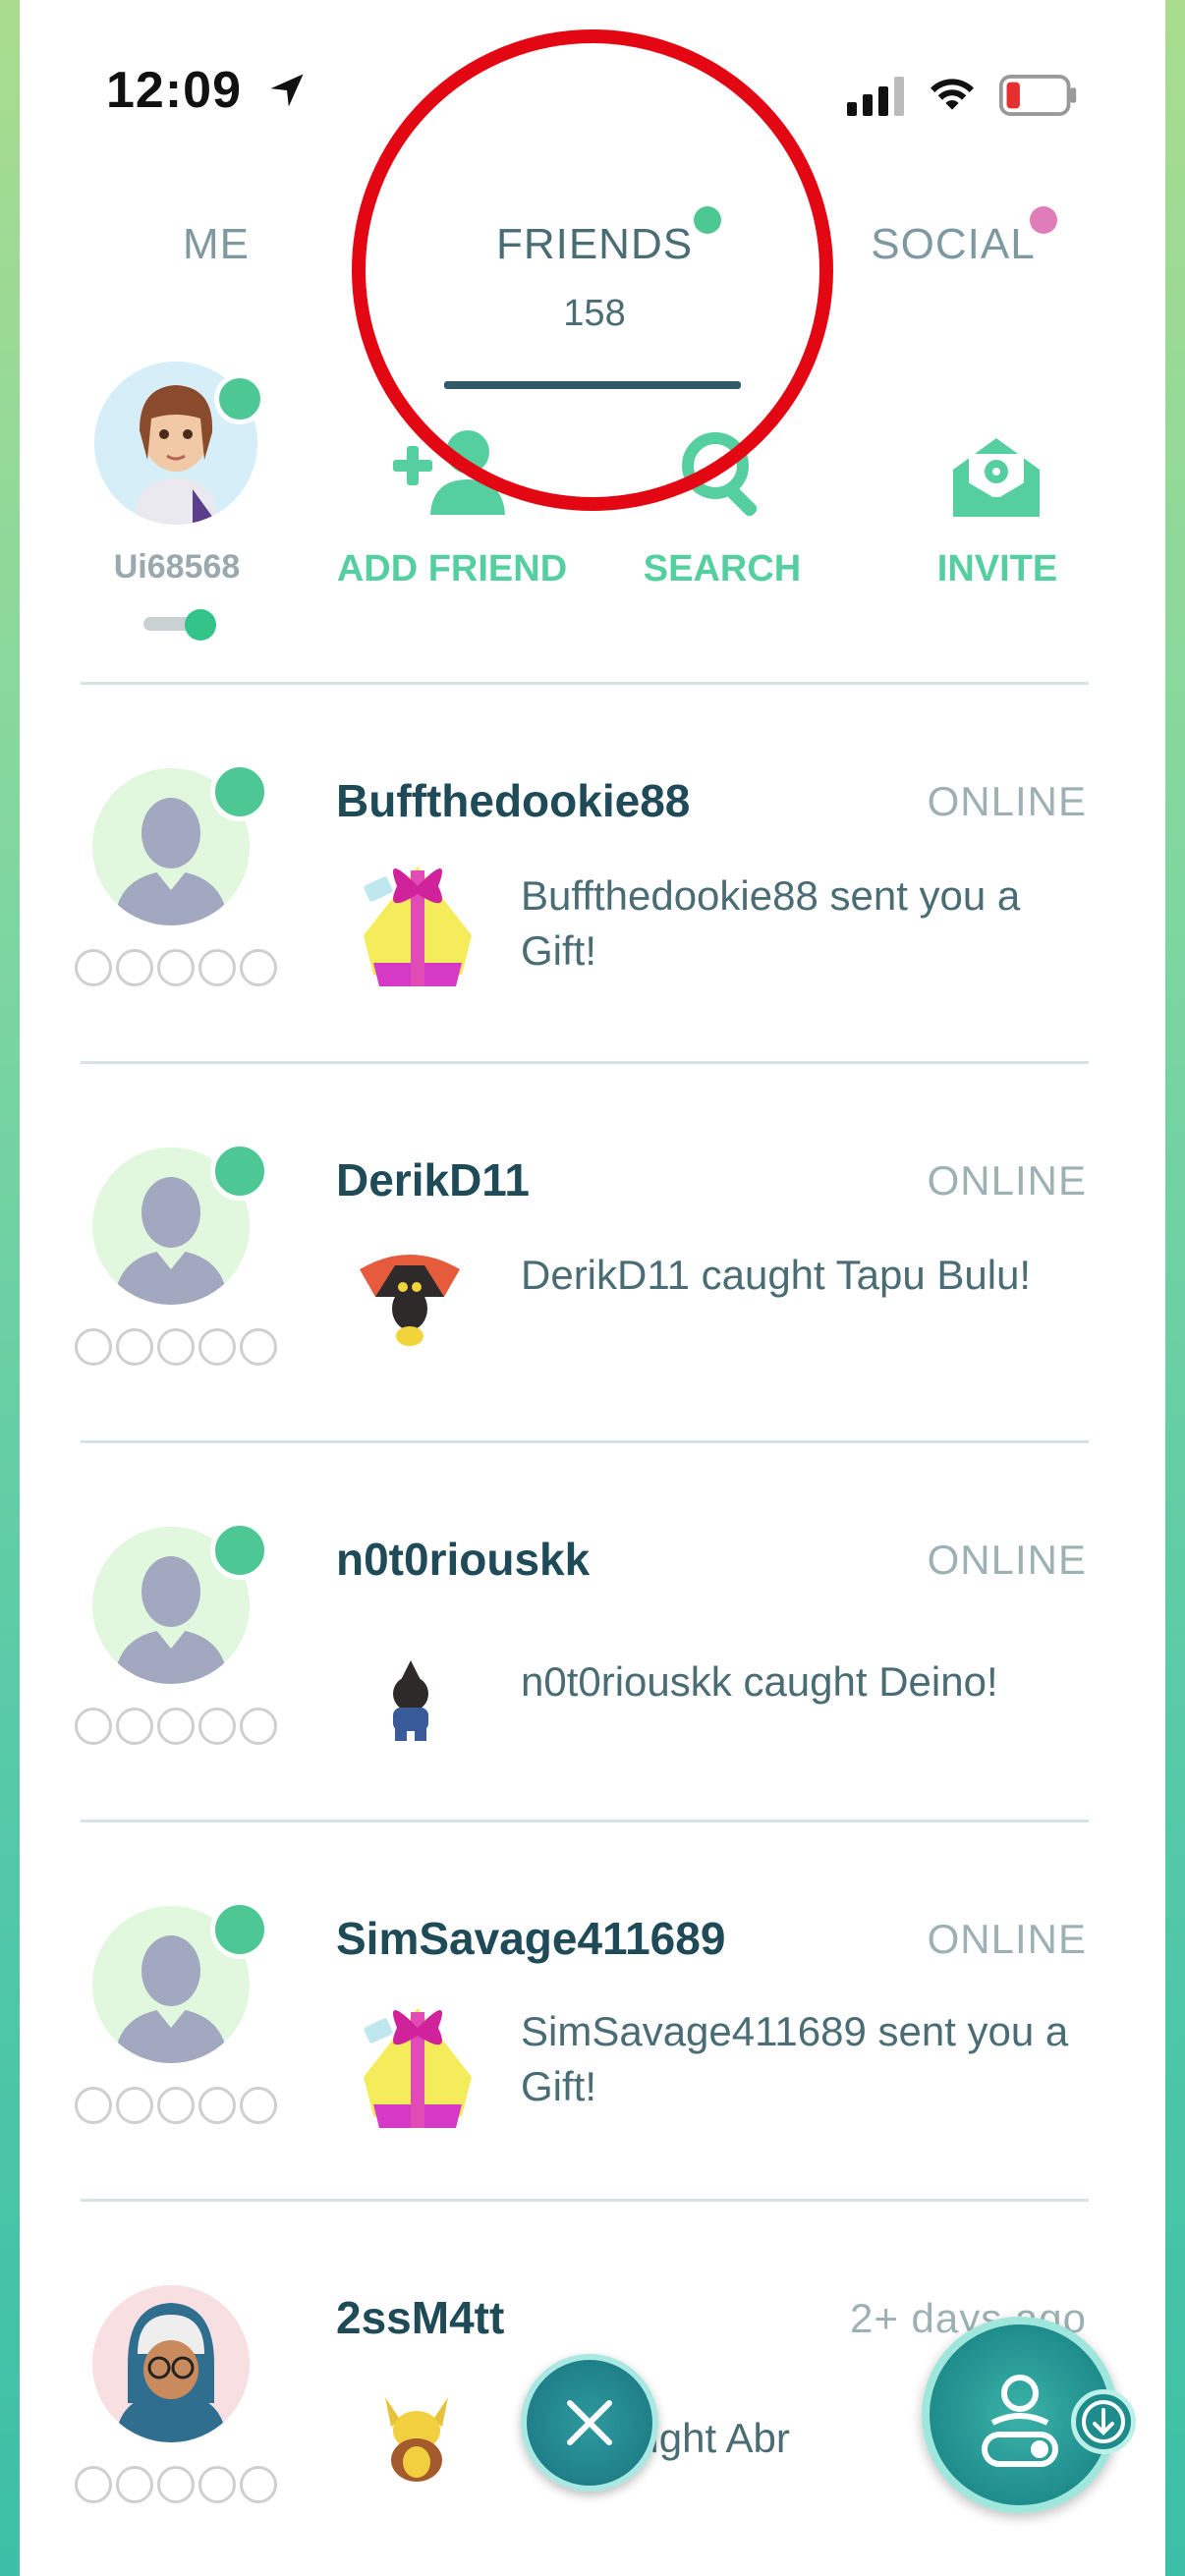 This screenshot has height=2576, width=1185. I want to click on friend-activity-message: n0t0riouskk caught Deino!, so click(759, 1681).